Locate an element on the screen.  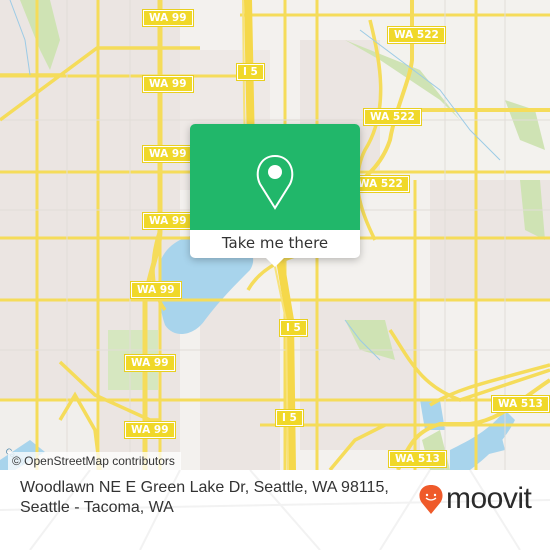
map-pin-icon is located at coordinates (275, 182).